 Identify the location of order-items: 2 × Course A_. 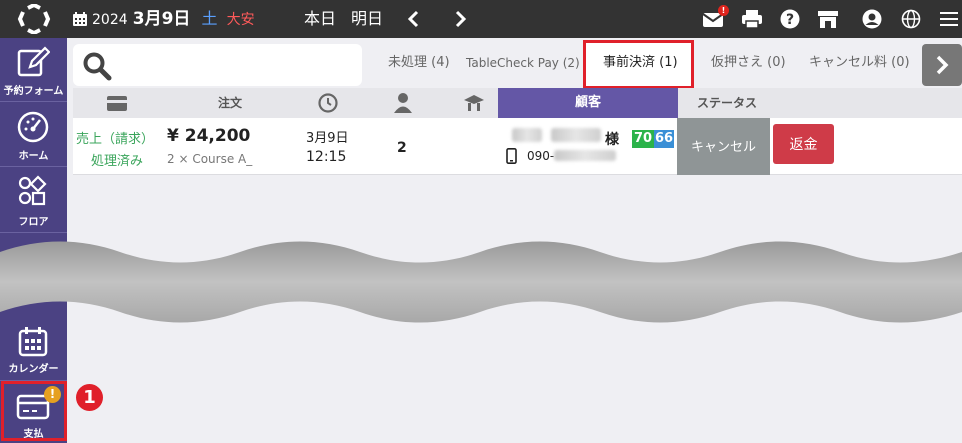
(210, 159).